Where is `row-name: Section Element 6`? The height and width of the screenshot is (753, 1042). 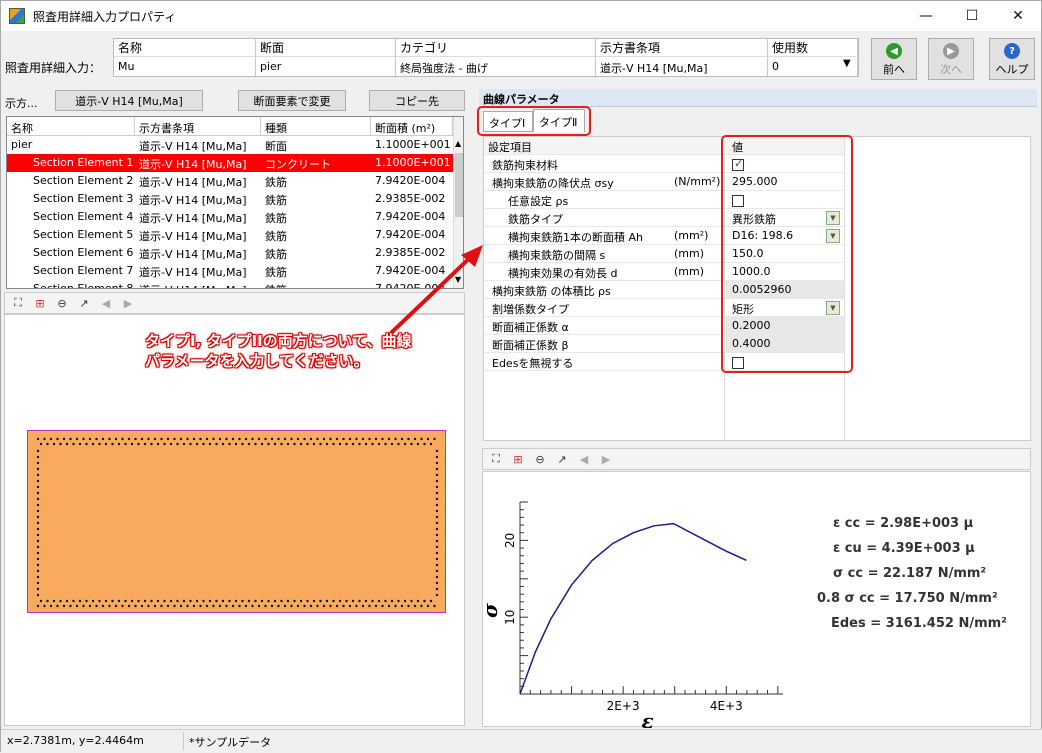 row-name: Section Element 6 is located at coordinates (83, 252).